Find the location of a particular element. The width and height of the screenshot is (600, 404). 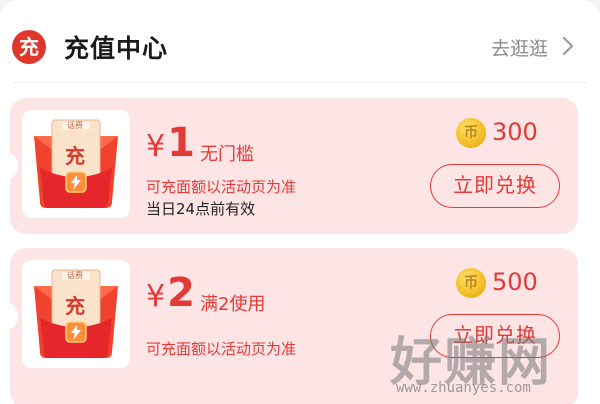

amount-value: 2 is located at coordinates (181, 293).